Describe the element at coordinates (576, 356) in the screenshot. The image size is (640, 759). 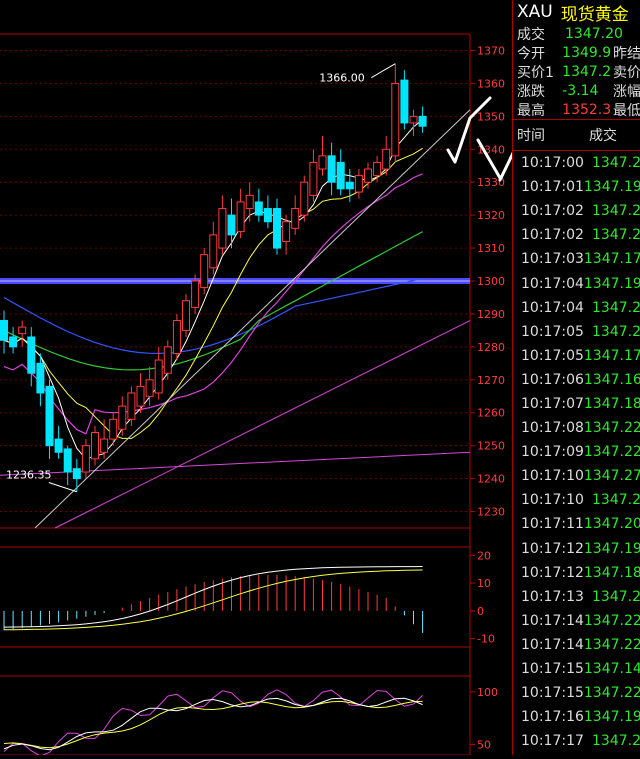
I see `tick-row: 10:17:05 1347.17` at that location.